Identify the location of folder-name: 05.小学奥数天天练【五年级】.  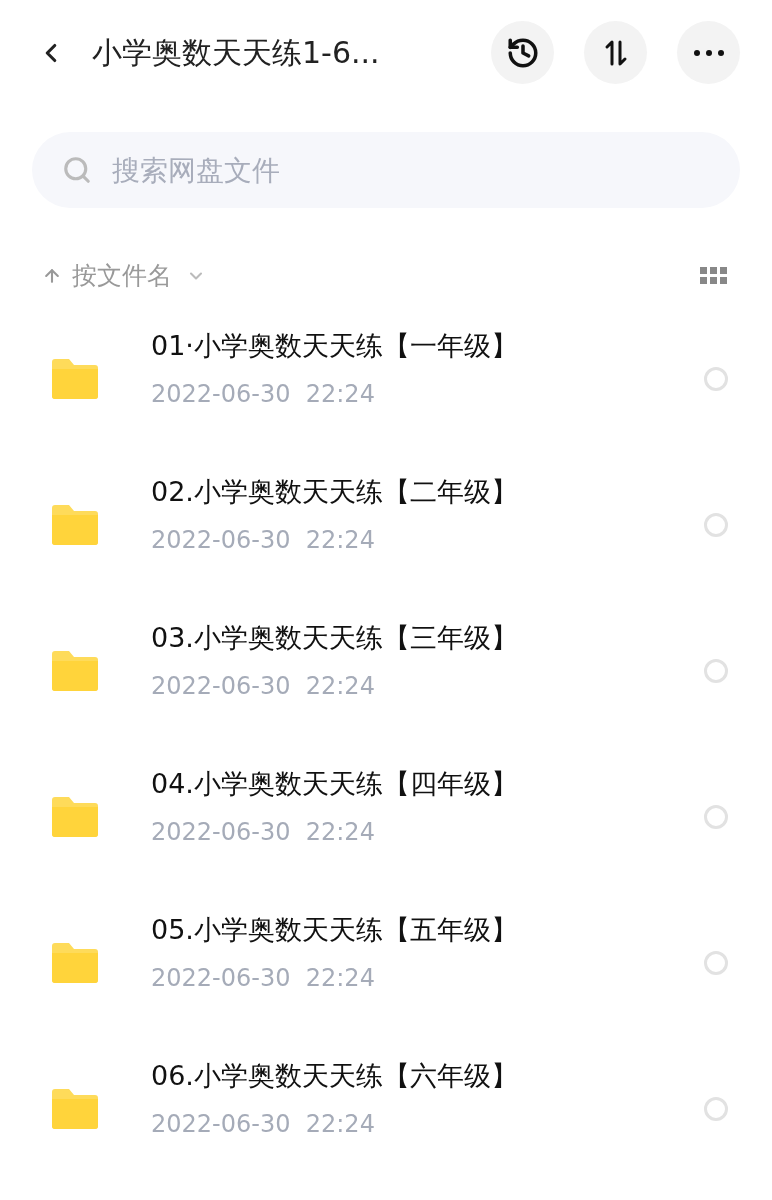
(335, 929).